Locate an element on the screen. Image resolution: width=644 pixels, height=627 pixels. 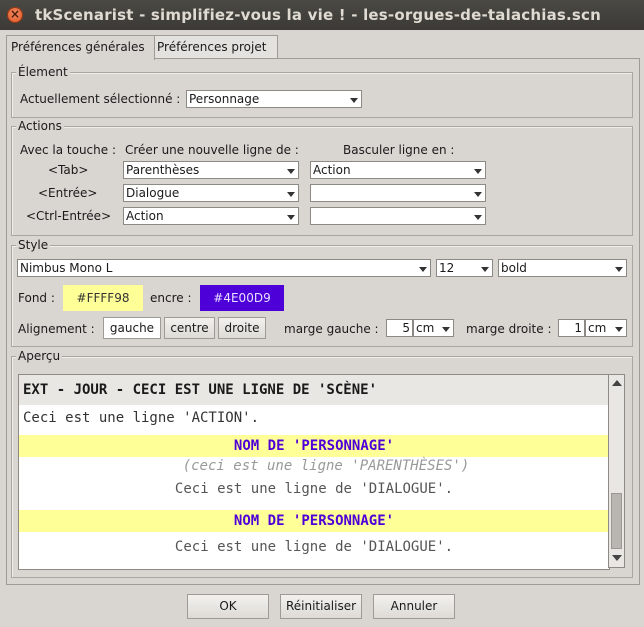
tab-project-preferences: Préférences projet is located at coordinates (215, 46).